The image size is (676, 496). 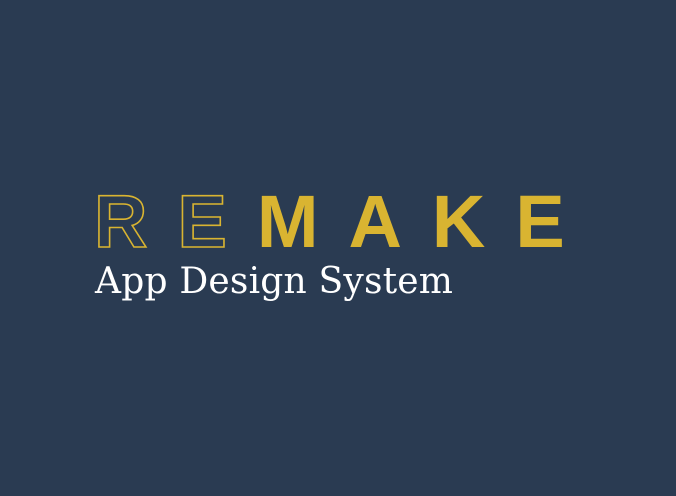 I want to click on remake-logo: REMAKE, so click(x=329, y=221).